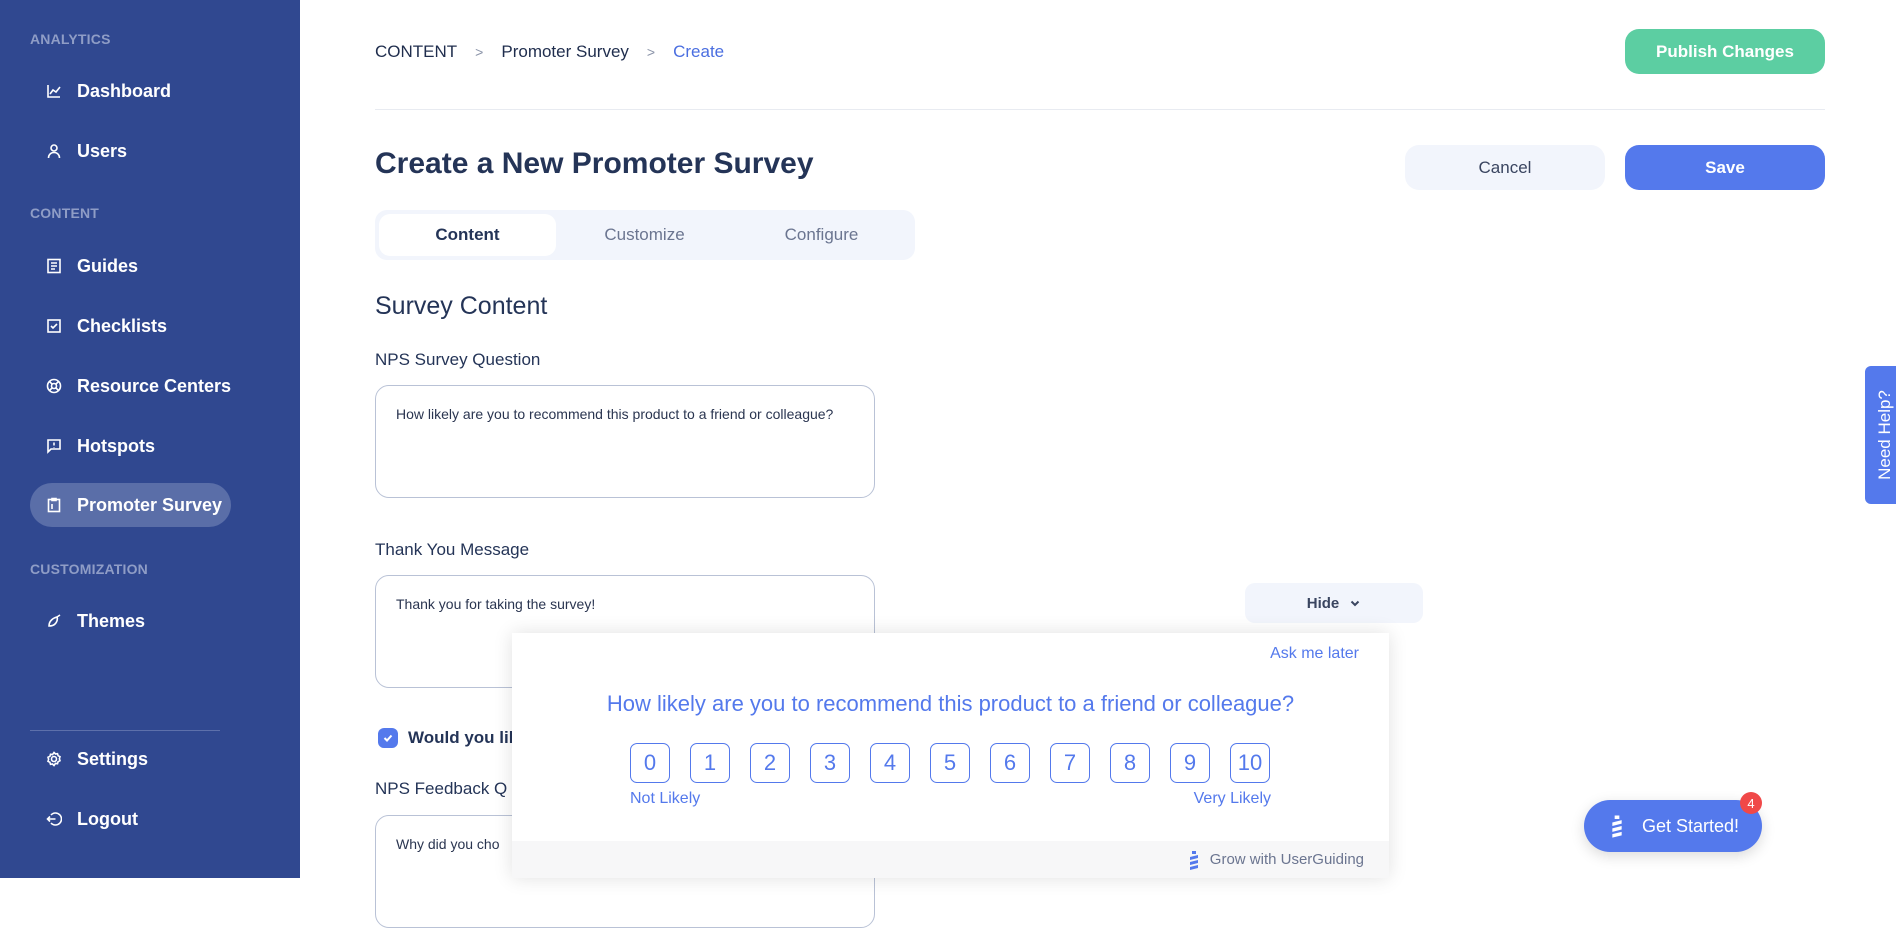 This screenshot has height=928, width=1896. Describe the element at coordinates (122, 325) in the screenshot. I see `sidebar-item-label: Checklists` at that location.